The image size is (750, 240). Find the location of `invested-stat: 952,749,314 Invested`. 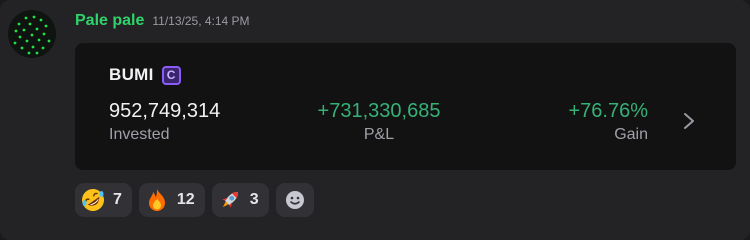

invested-stat: 952,749,314 Invested is located at coordinates (164, 122).